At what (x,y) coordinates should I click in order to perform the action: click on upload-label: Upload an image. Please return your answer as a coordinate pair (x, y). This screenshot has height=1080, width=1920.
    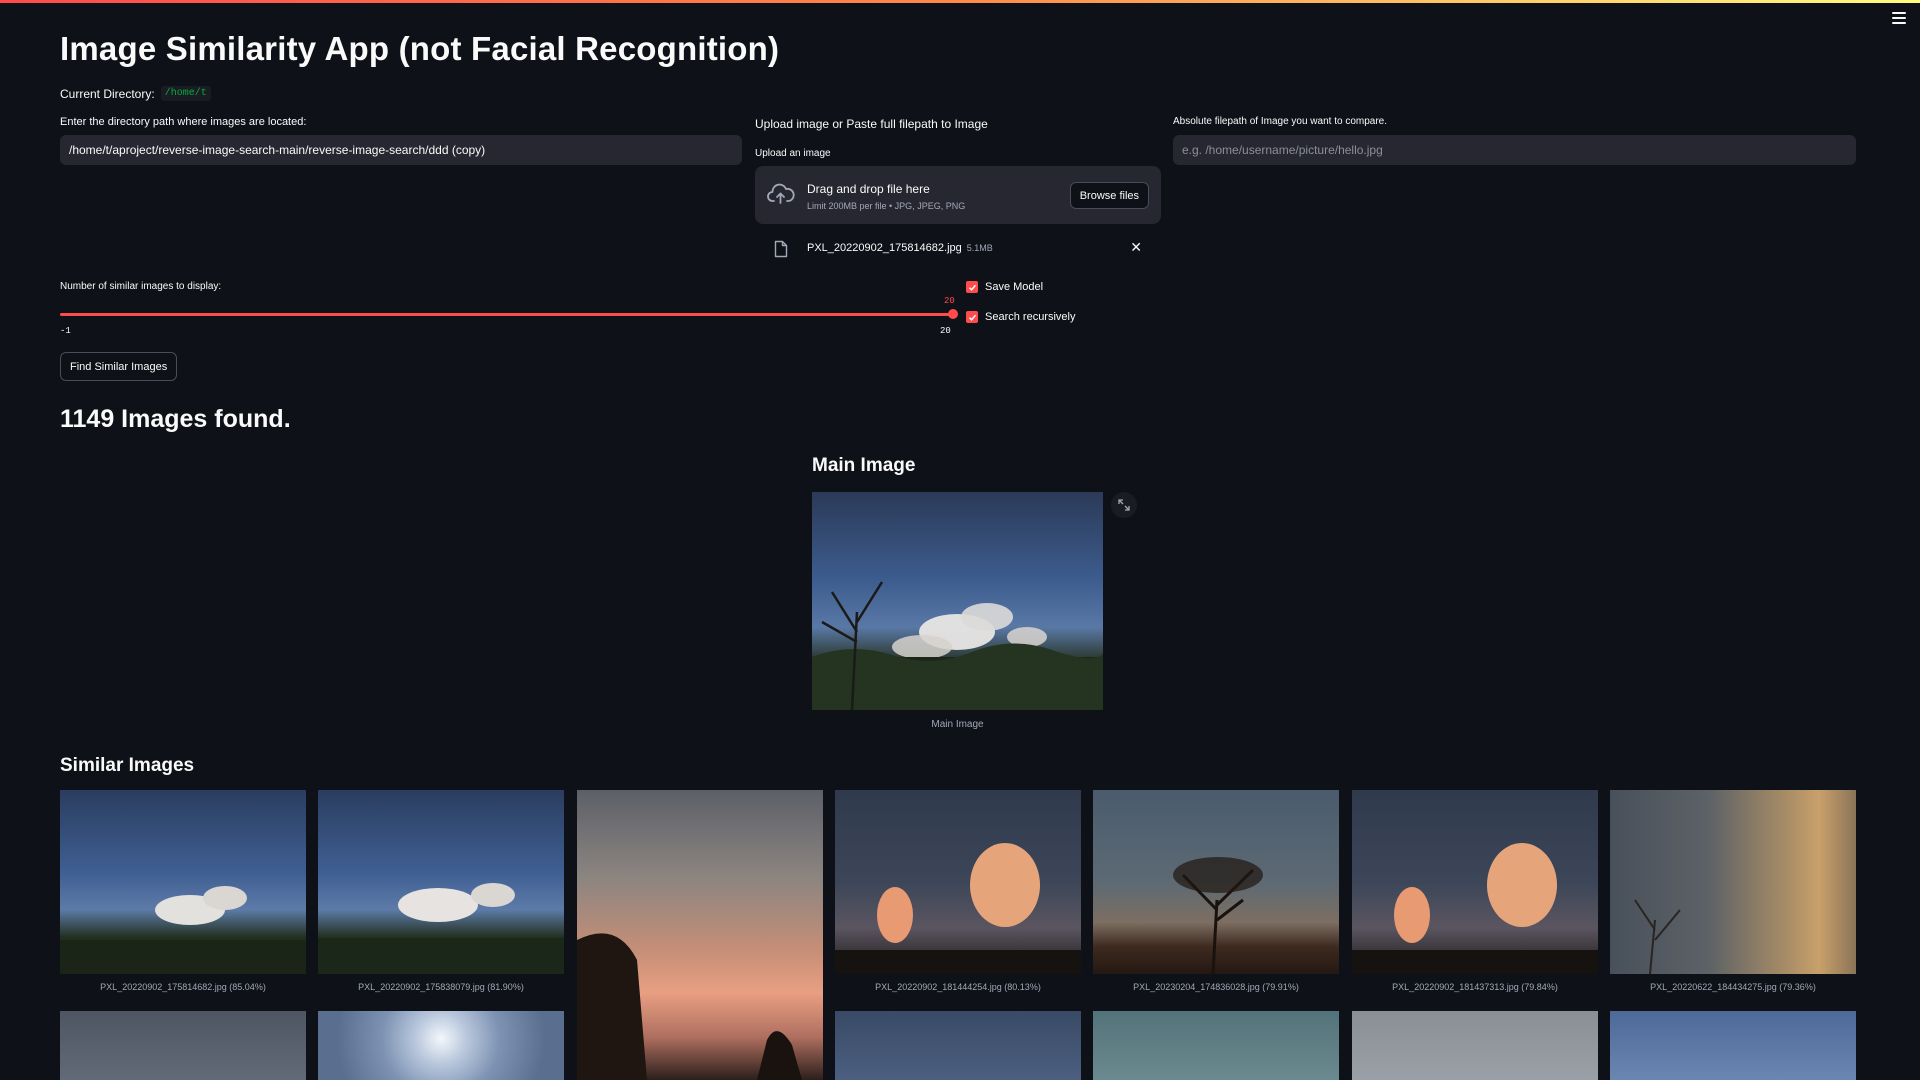
    Looking at the image, I should click on (793, 153).